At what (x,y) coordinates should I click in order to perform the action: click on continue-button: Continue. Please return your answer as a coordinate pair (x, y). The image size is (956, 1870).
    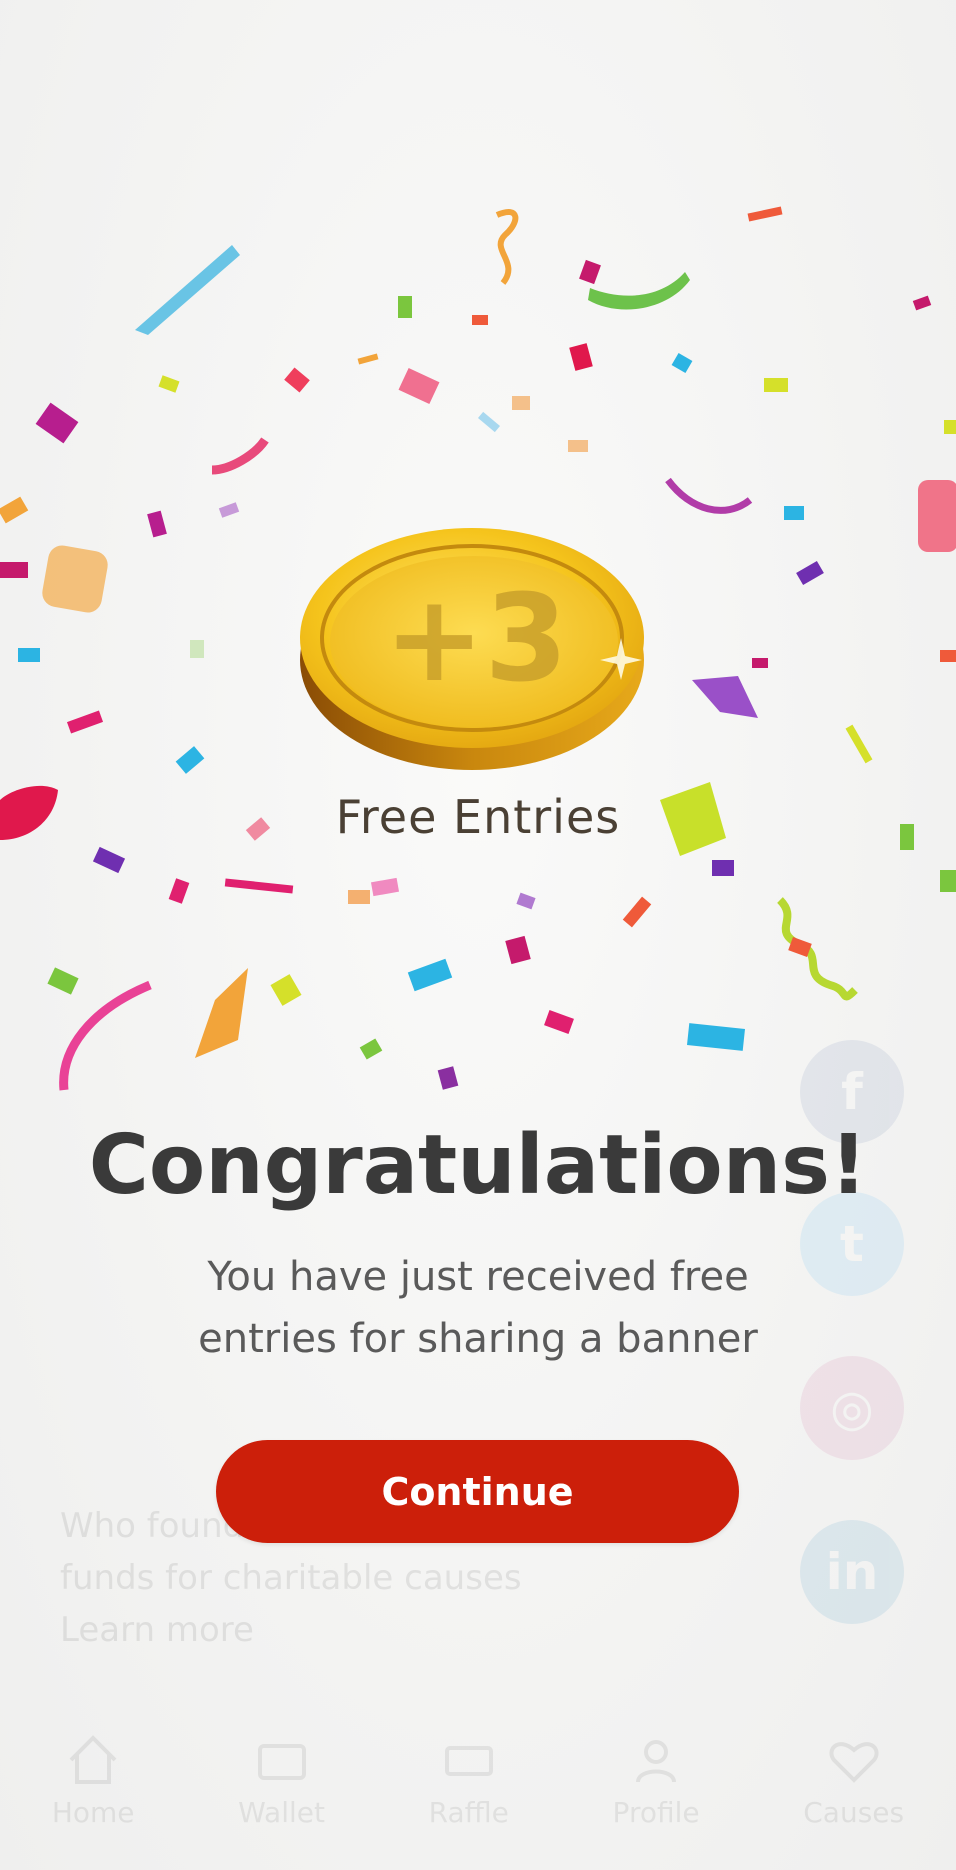
    Looking at the image, I should click on (477, 1491).